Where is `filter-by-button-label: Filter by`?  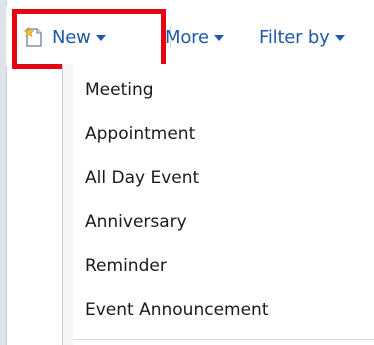 filter-by-button-label: Filter by is located at coordinates (294, 37).